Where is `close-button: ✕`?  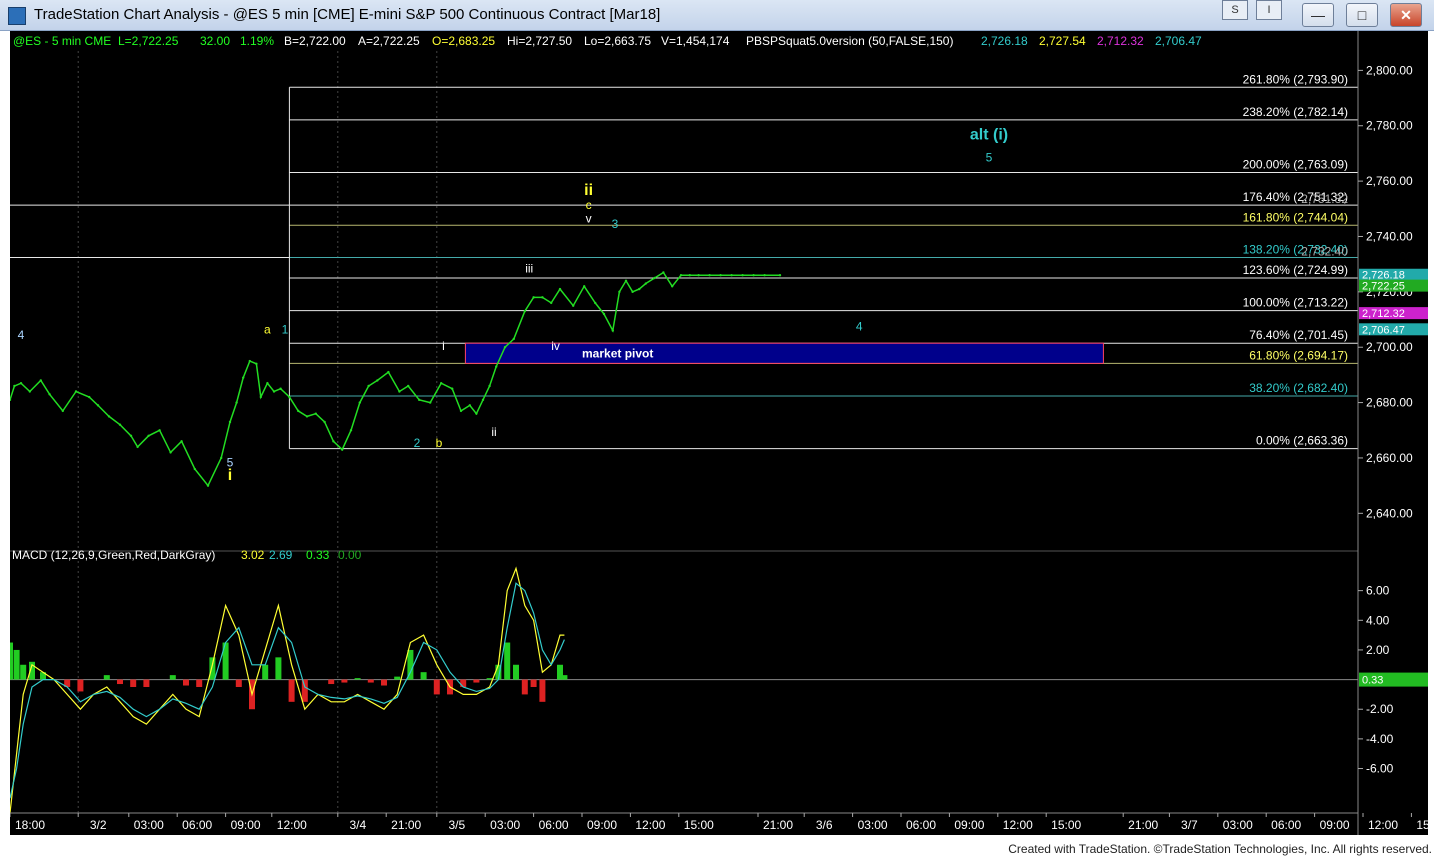 close-button: ✕ is located at coordinates (1406, 15).